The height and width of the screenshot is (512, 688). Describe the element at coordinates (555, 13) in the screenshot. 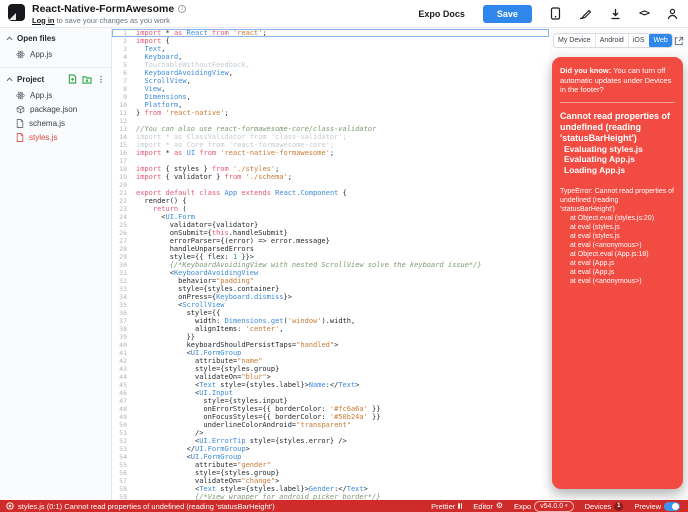

I see `device-preview-icon` at that location.